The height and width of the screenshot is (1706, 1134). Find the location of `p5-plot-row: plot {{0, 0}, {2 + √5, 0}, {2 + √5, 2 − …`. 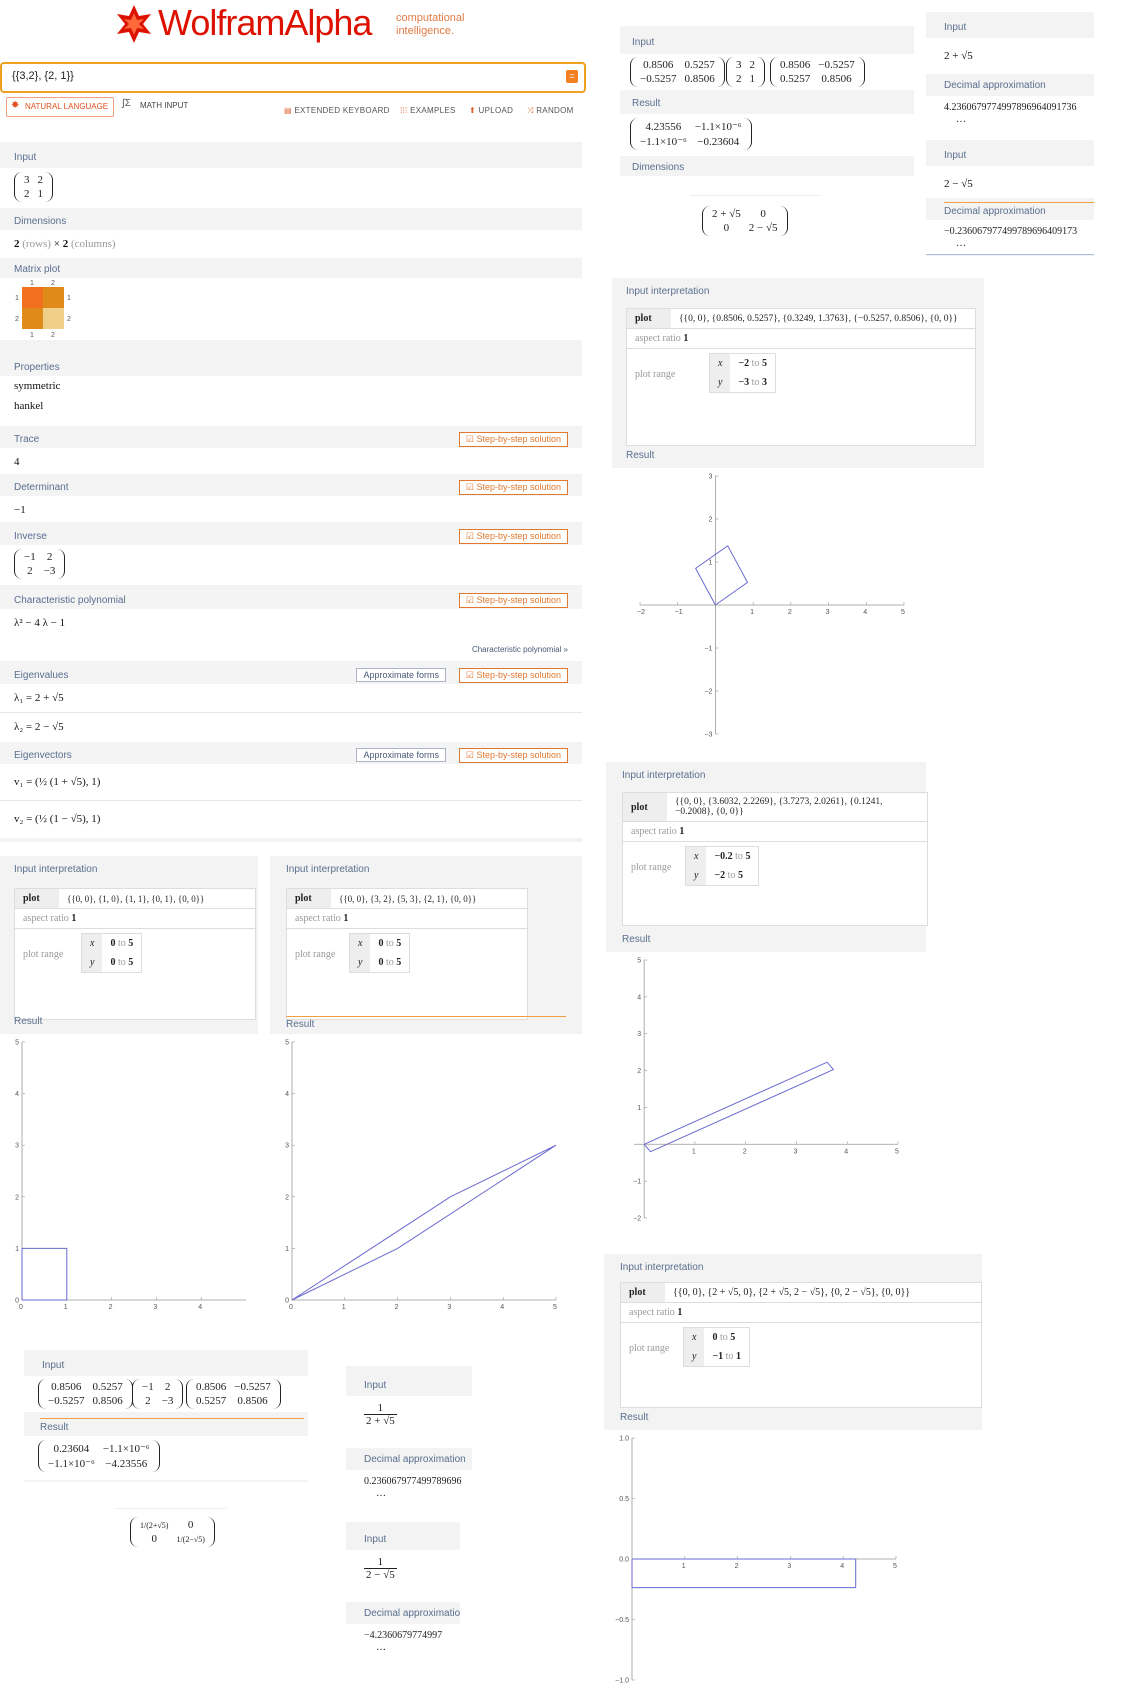

p5-plot-row: plot {{0, 0}, {2 + √5, 0}, {2 + √5, 2 − … is located at coordinates (801, 1293).